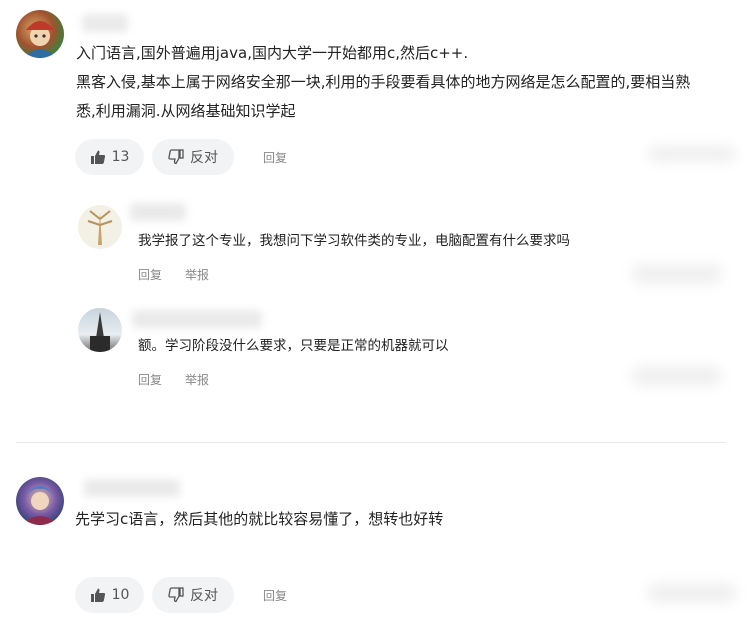 Image resolution: width=756 pixels, height=642 pixels. I want to click on comment-line: 悉,利用漏洞.从网络基础知识学起, so click(186, 111).